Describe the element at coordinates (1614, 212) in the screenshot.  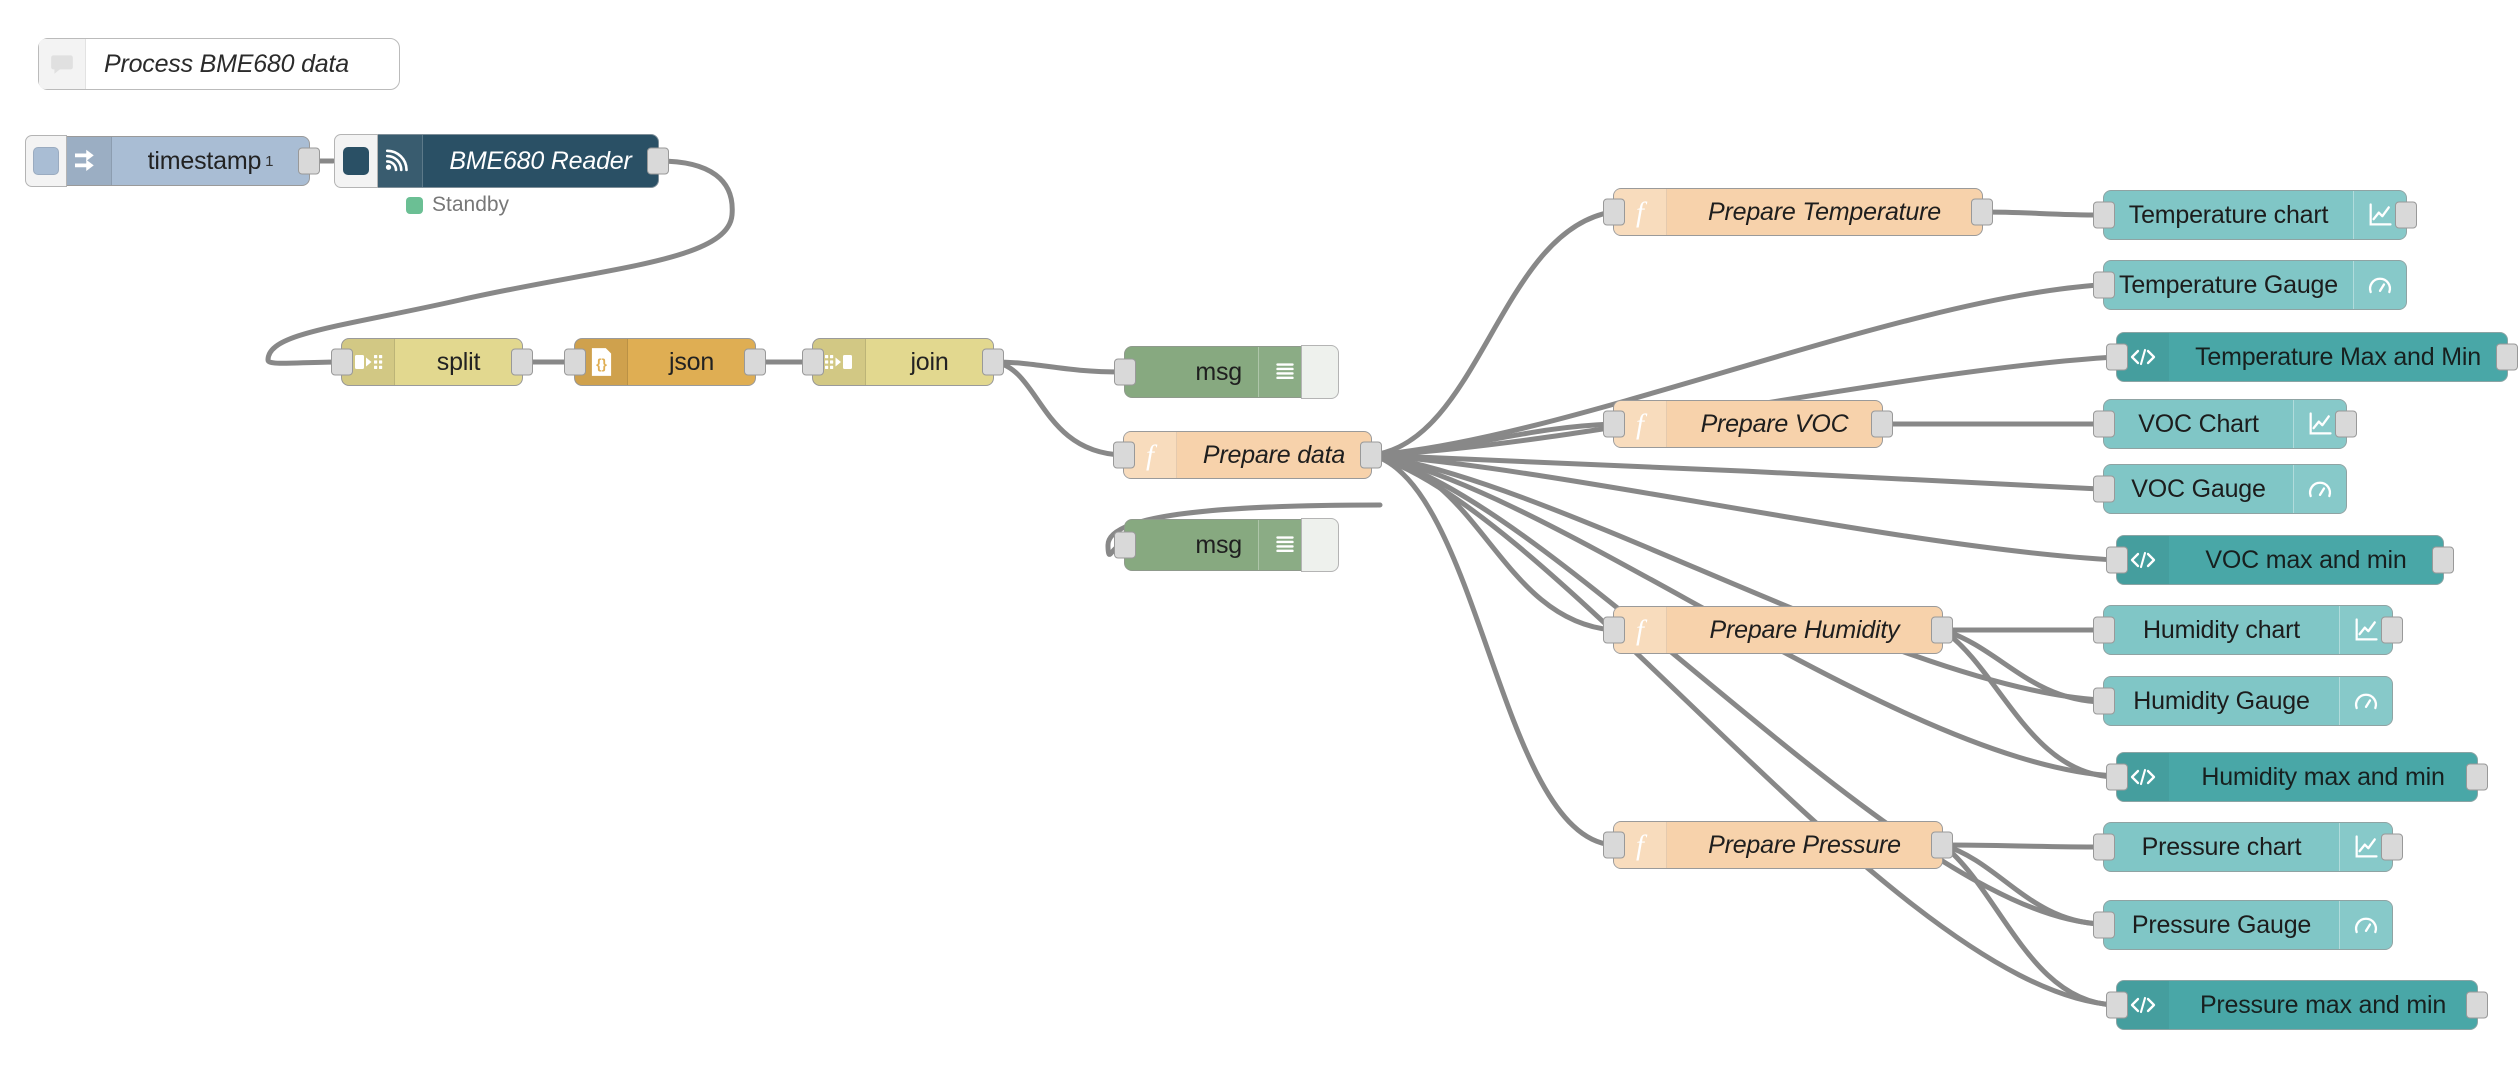
I see `prepare-temperature-input-port` at that location.